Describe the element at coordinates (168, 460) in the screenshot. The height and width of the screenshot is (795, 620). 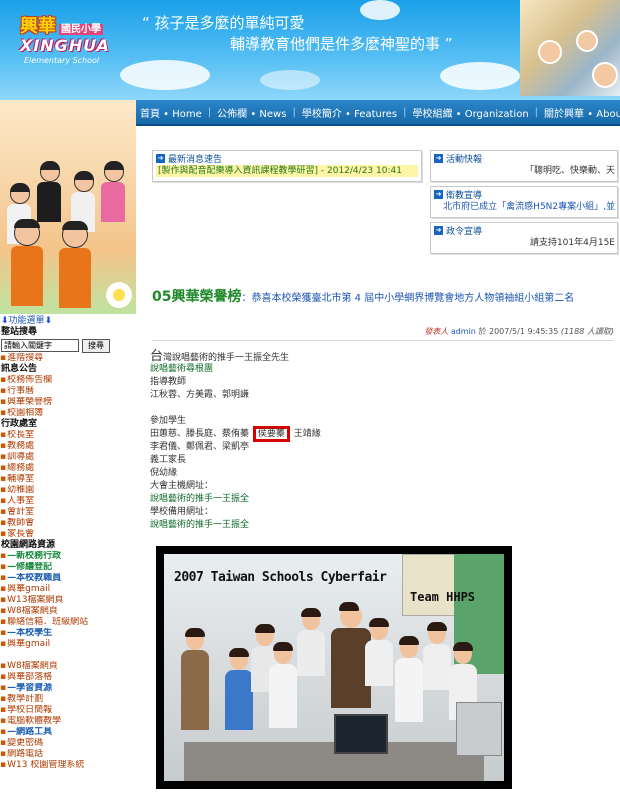
I see `body-line: 義工家長` at that location.